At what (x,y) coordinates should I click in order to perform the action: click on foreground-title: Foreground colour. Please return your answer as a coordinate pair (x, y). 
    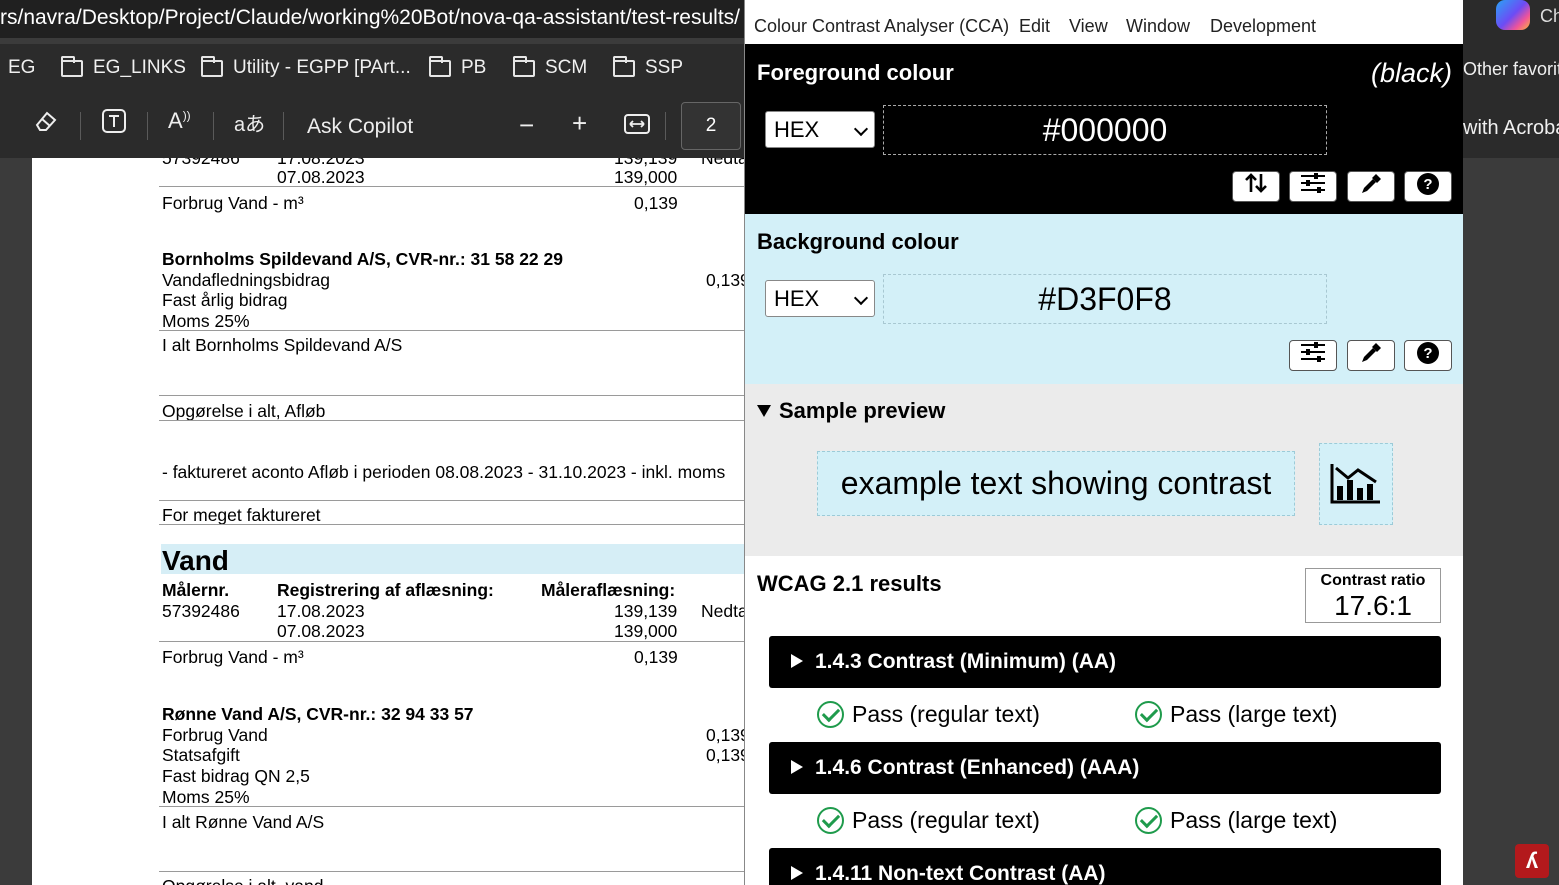
    Looking at the image, I should click on (855, 72).